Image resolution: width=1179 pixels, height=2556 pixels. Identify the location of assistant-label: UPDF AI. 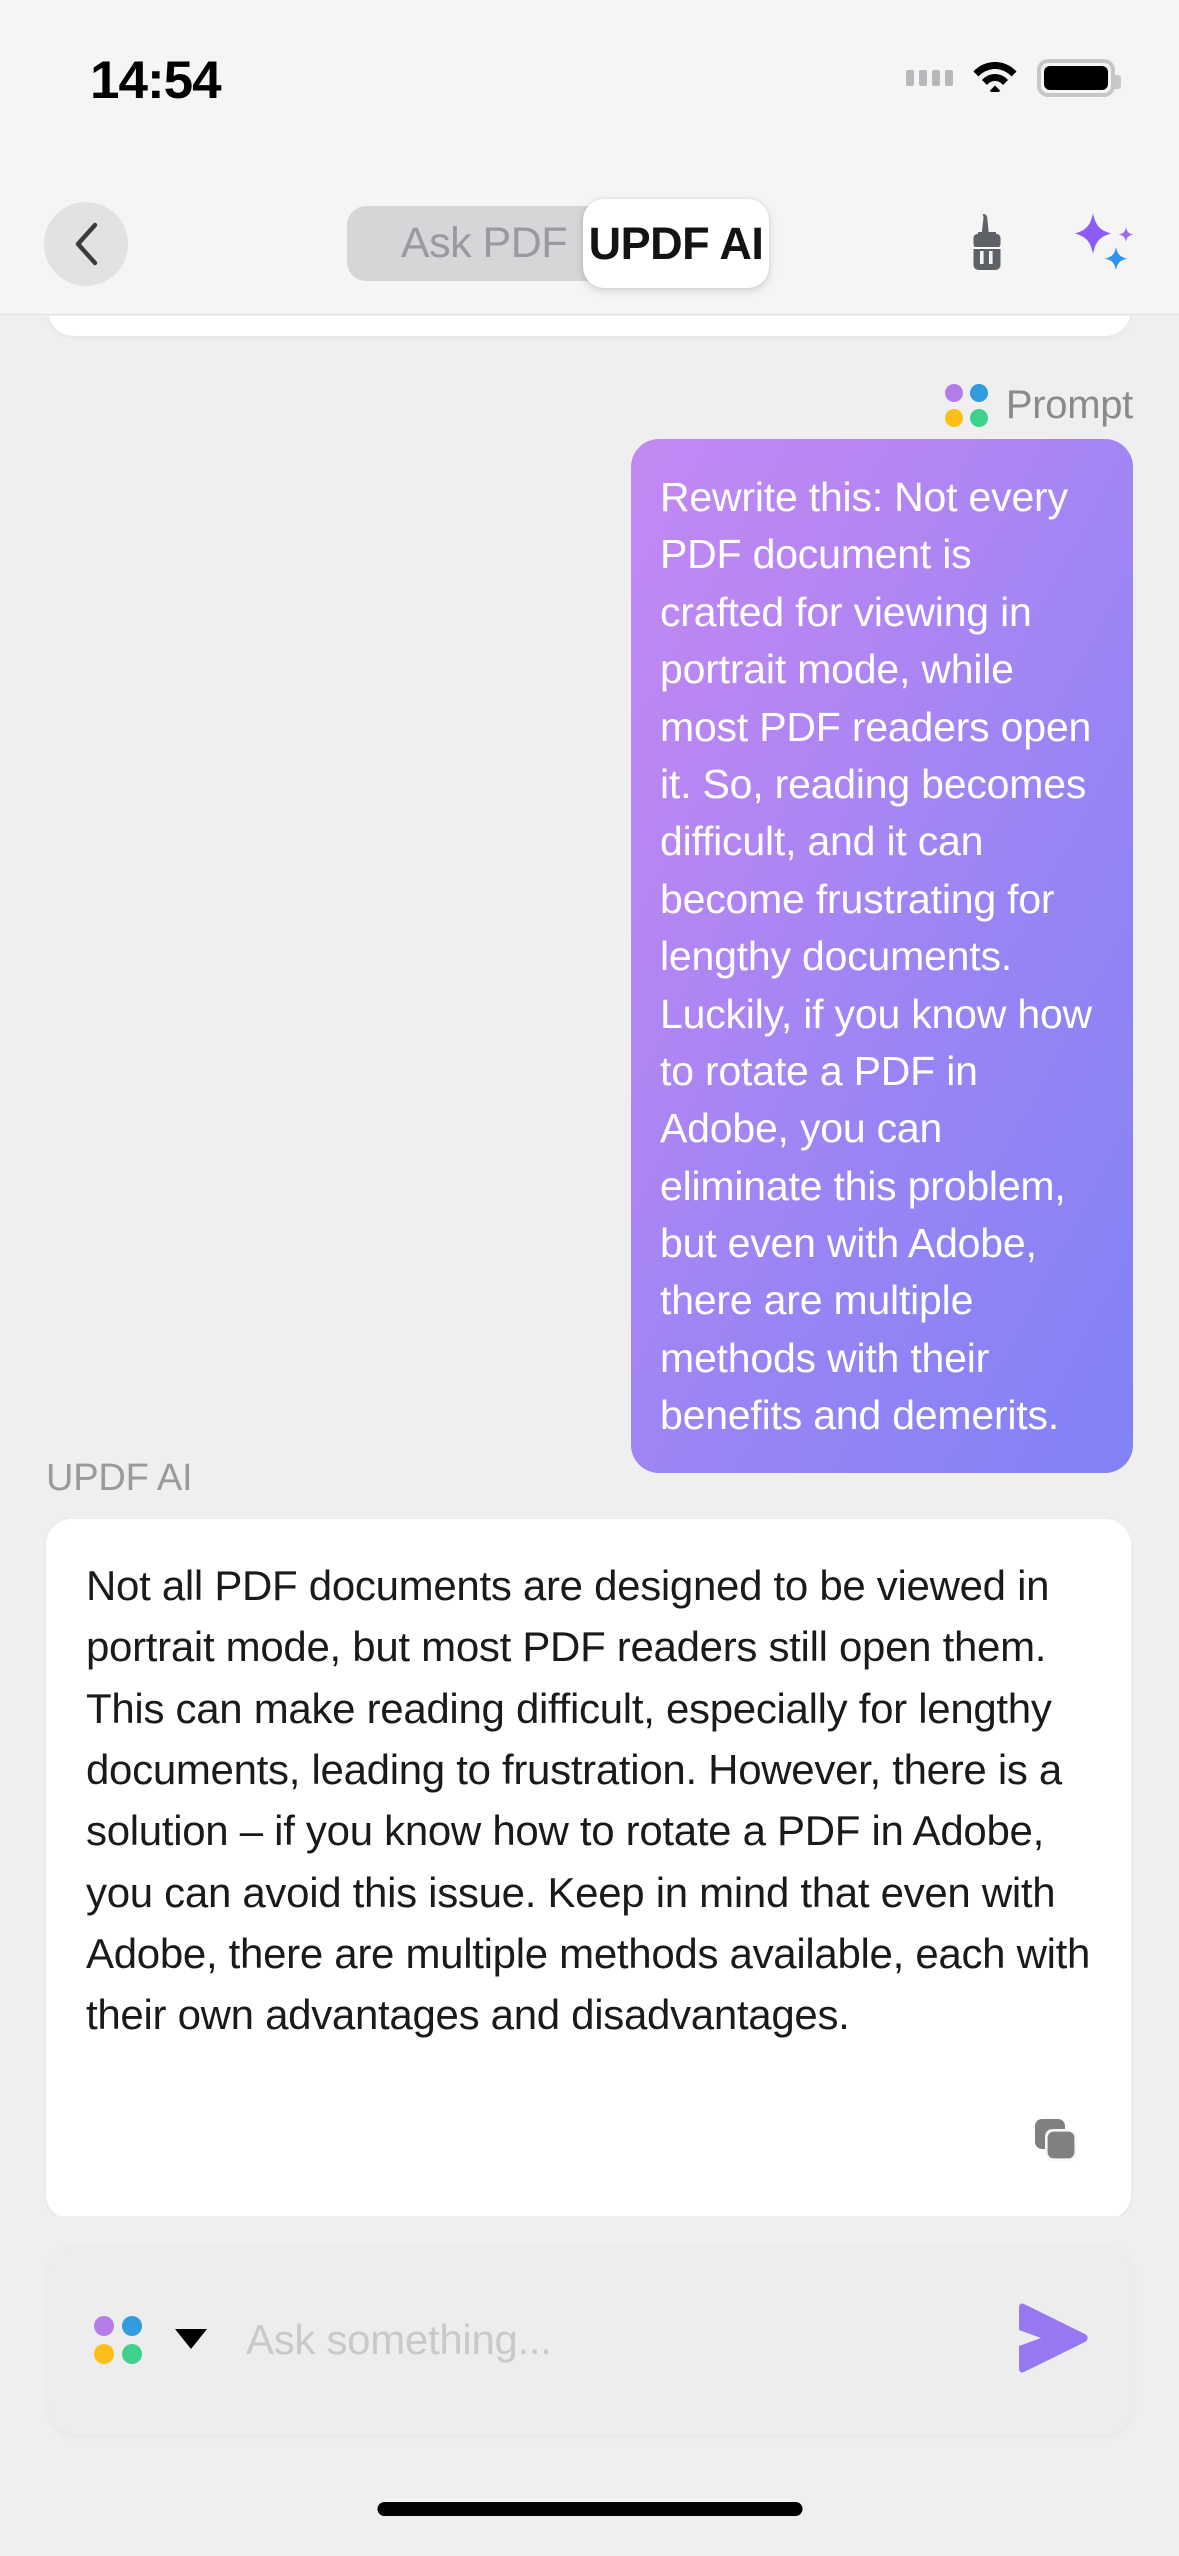
(119, 1478).